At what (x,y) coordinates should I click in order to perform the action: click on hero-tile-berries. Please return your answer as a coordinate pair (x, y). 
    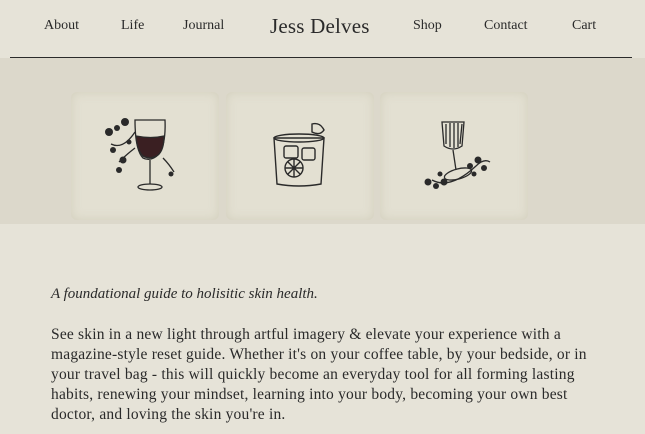
    Looking at the image, I should click on (454, 156).